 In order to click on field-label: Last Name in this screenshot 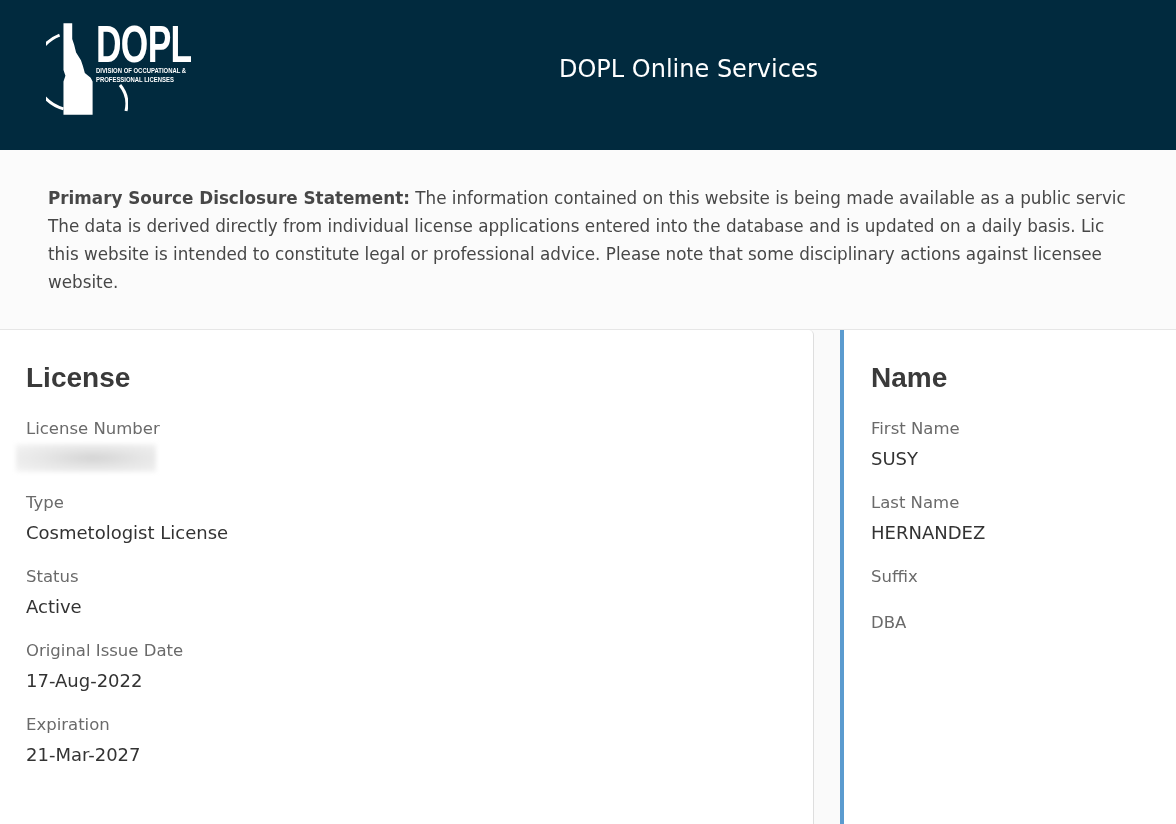, I will do `click(915, 503)`.